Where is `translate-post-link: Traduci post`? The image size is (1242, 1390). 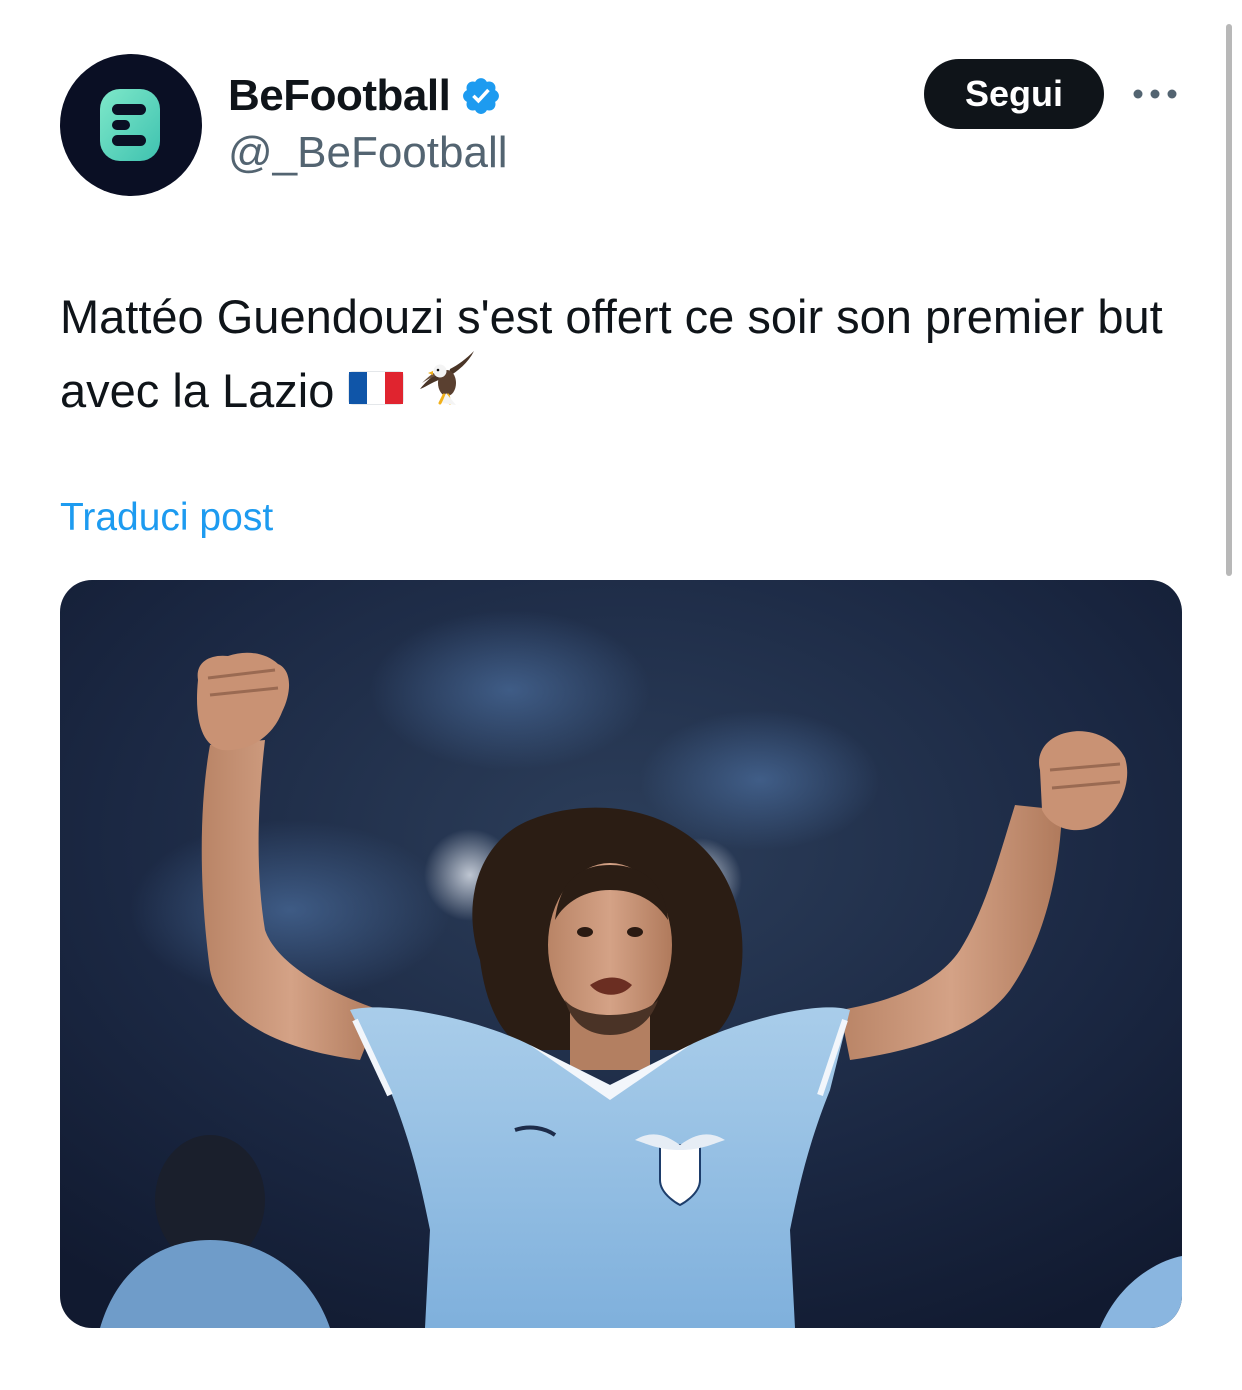 translate-post-link: Traduci post is located at coordinates (166, 518).